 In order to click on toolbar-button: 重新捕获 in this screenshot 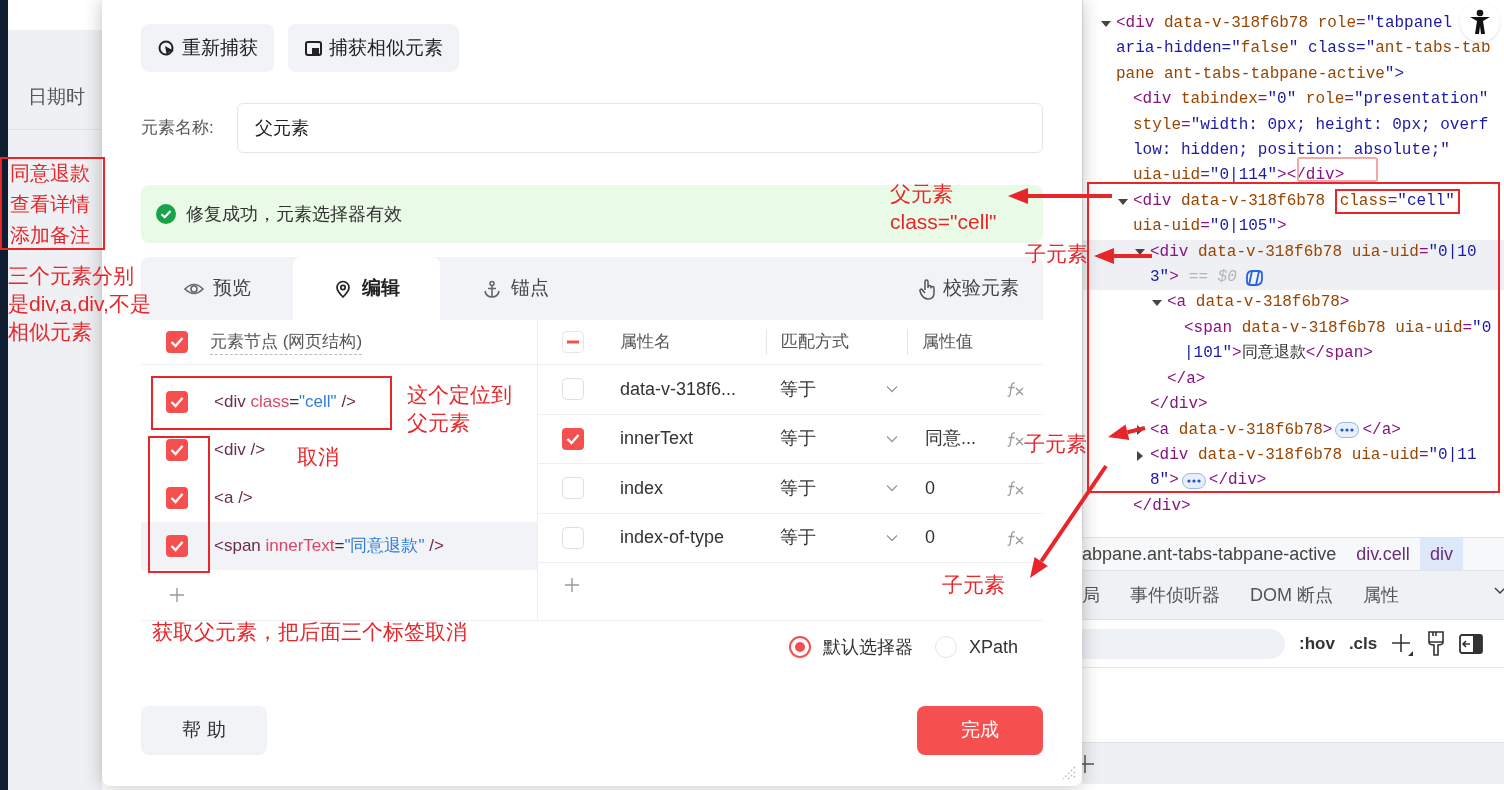, I will do `click(207, 48)`.